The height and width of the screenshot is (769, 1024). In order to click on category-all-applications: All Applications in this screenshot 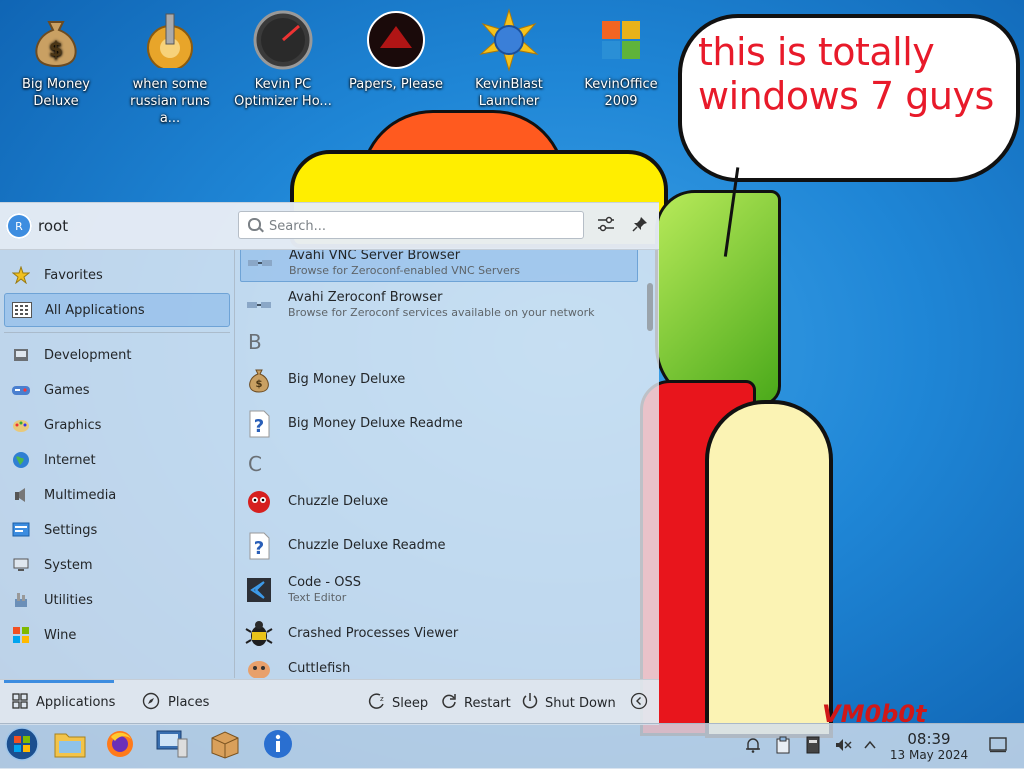, I will do `click(117, 310)`.